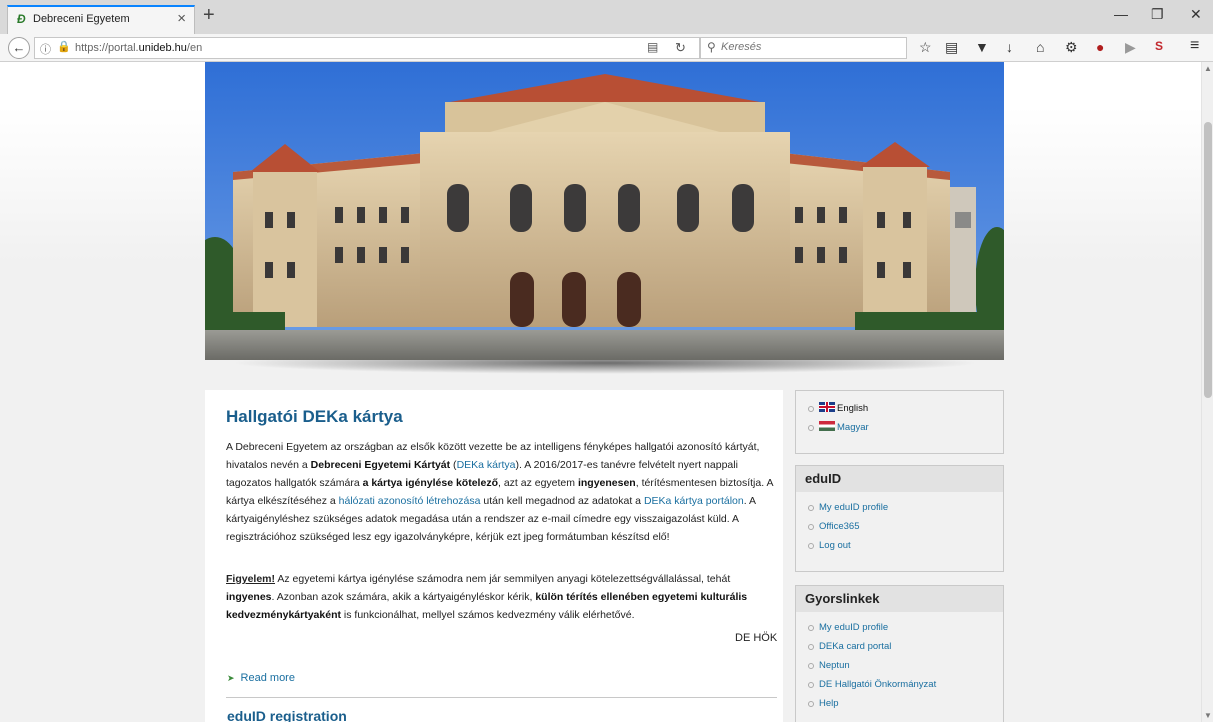  Describe the element at coordinates (694, 501) in the screenshot. I see `inline-link: DEKa kártya portálon` at that location.